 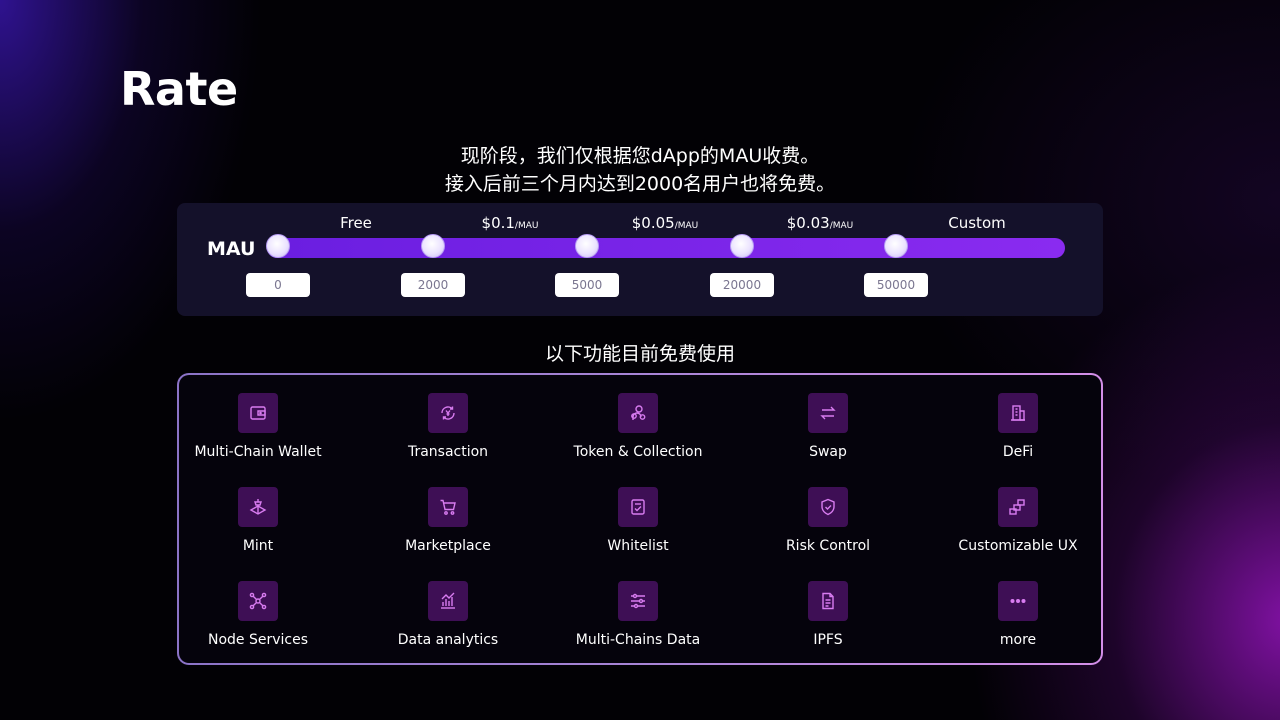 I want to click on tier-label-free: Free, so click(x=356, y=223).